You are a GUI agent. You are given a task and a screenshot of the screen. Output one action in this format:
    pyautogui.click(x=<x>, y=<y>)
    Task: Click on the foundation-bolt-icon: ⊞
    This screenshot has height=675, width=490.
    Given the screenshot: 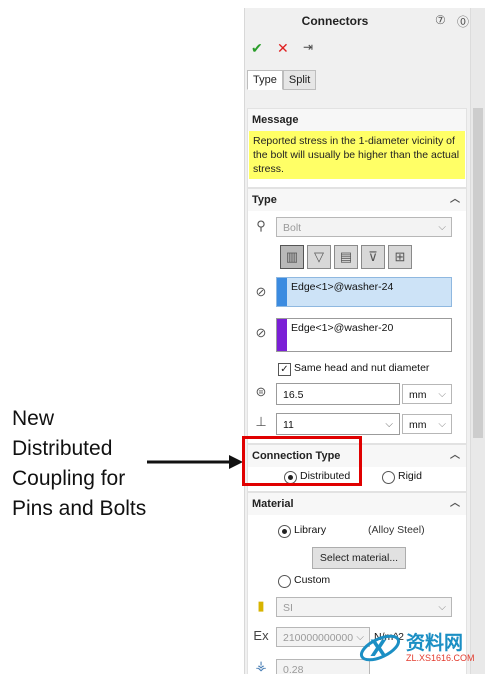 What is the action you would take?
    pyautogui.click(x=400, y=257)
    